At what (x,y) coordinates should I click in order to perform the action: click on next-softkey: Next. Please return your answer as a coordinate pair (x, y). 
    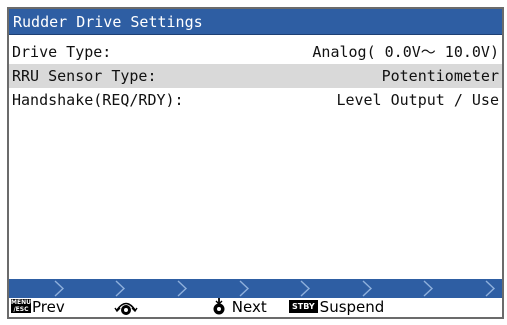
    Looking at the image, I should click on (239, 307).